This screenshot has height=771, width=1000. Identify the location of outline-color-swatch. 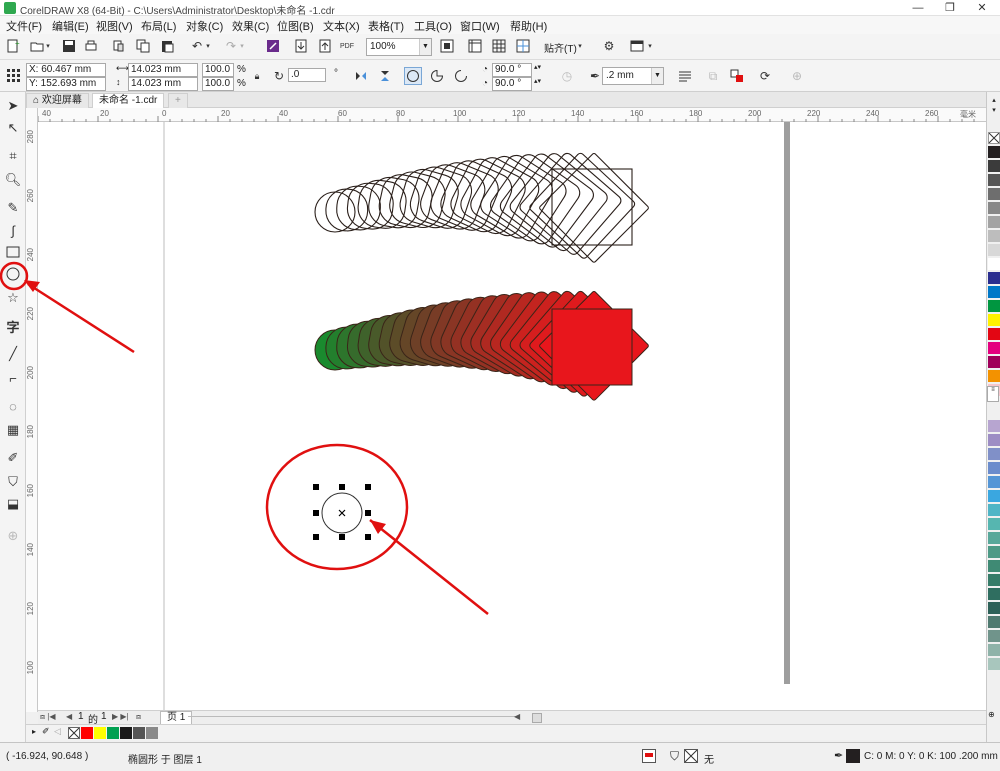
(853, 756).